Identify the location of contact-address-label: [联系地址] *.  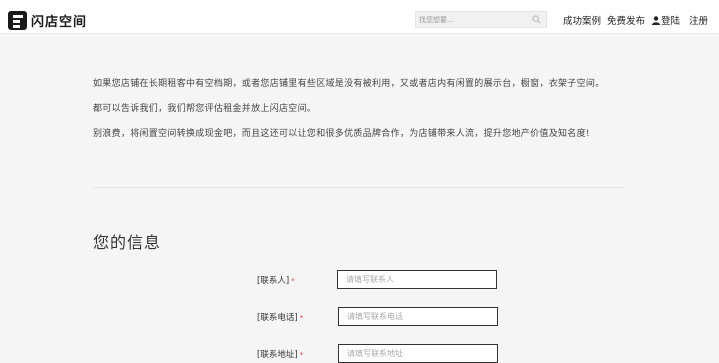
(280, 354).